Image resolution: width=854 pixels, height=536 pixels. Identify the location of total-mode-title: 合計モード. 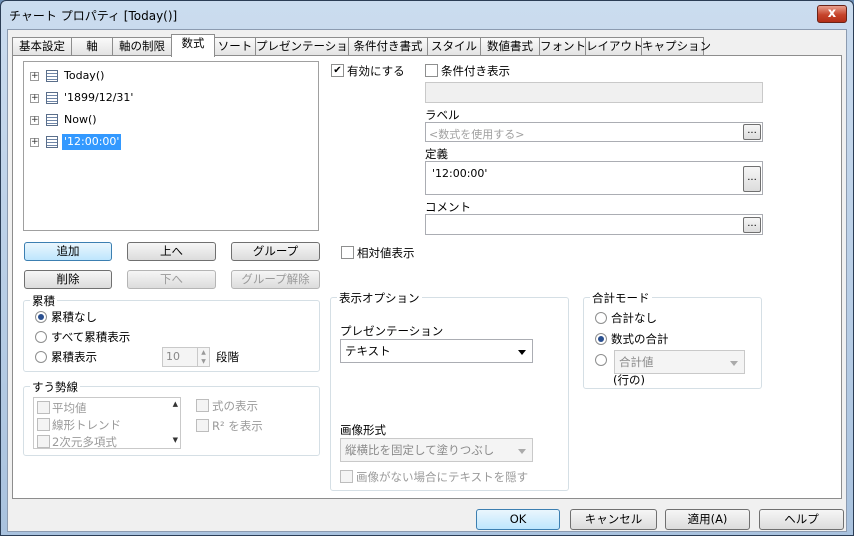
(621, 298).